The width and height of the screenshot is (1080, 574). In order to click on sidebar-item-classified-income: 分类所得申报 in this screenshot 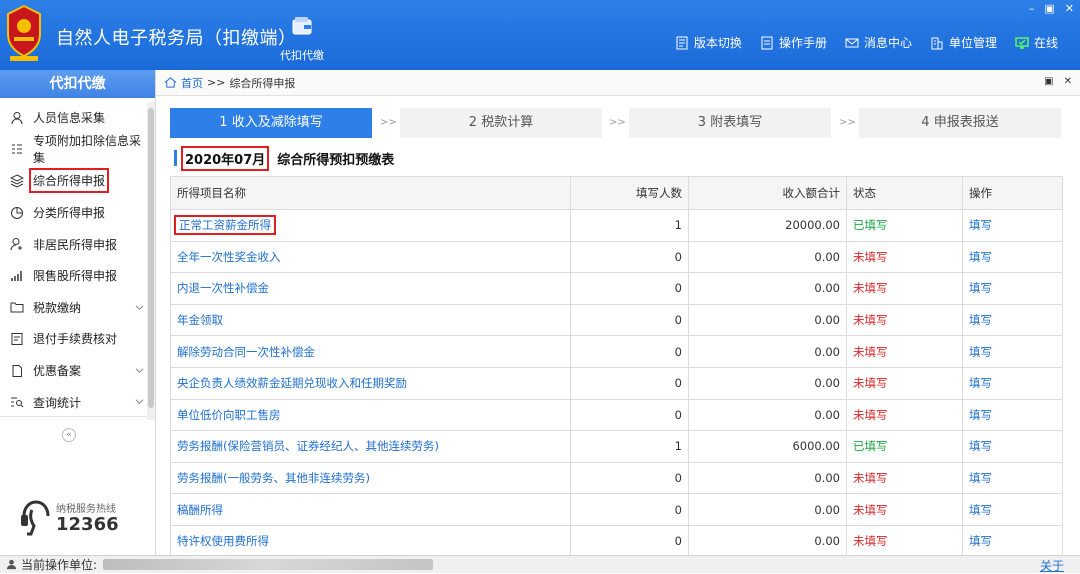, I will do `click(73, 213)`.